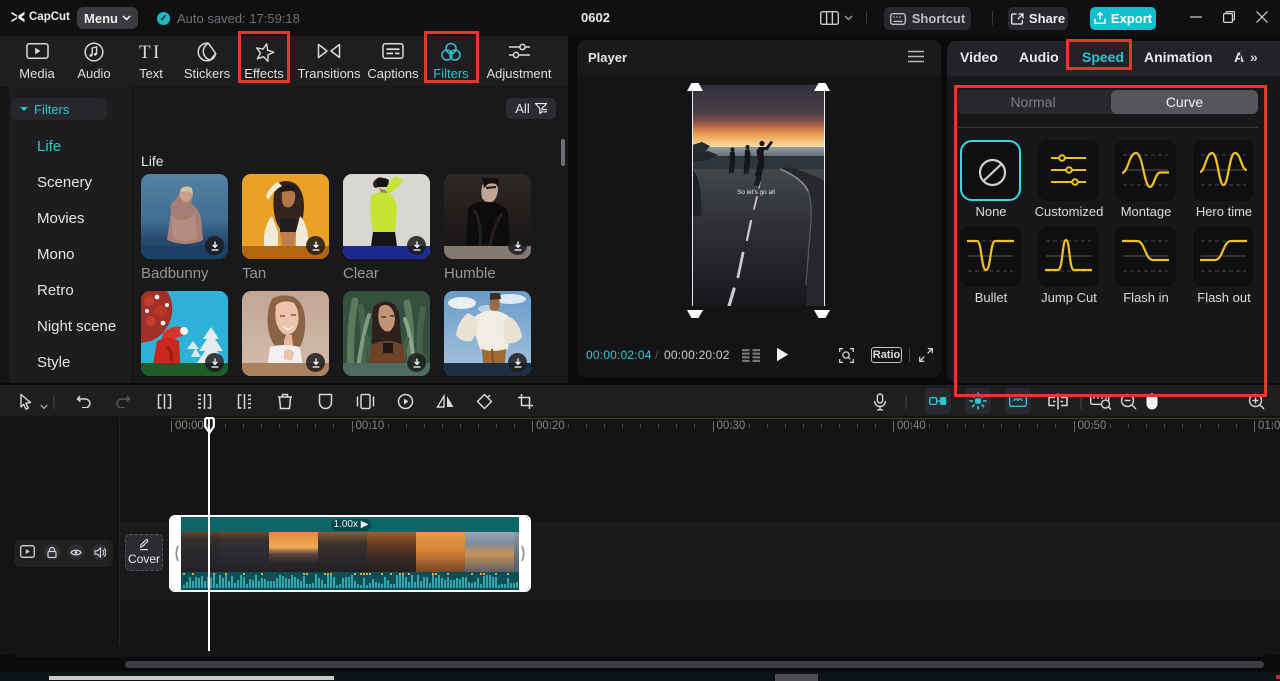 This screenshot has width=1280, height=681. I want to click on svg-text: T, so click(145, 51).